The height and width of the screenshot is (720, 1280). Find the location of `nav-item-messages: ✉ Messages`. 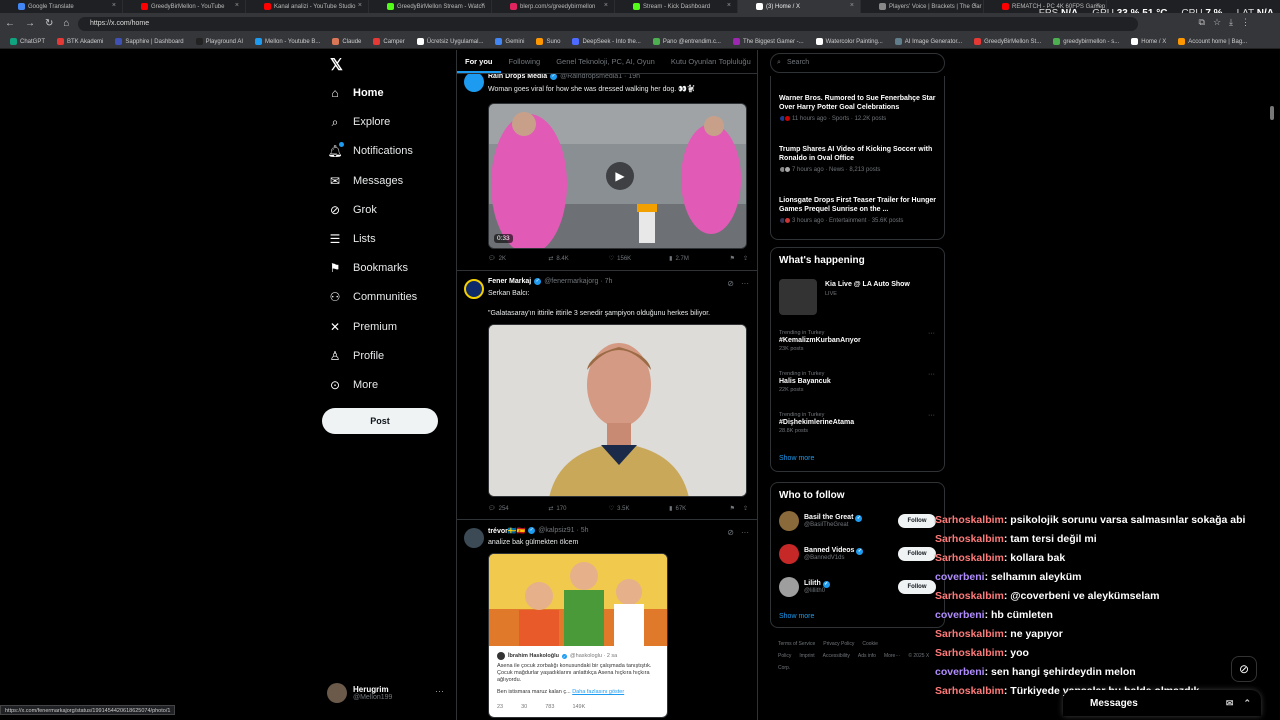

nav-item-messages: ✉ Messages is located at coordinates (365, 181).